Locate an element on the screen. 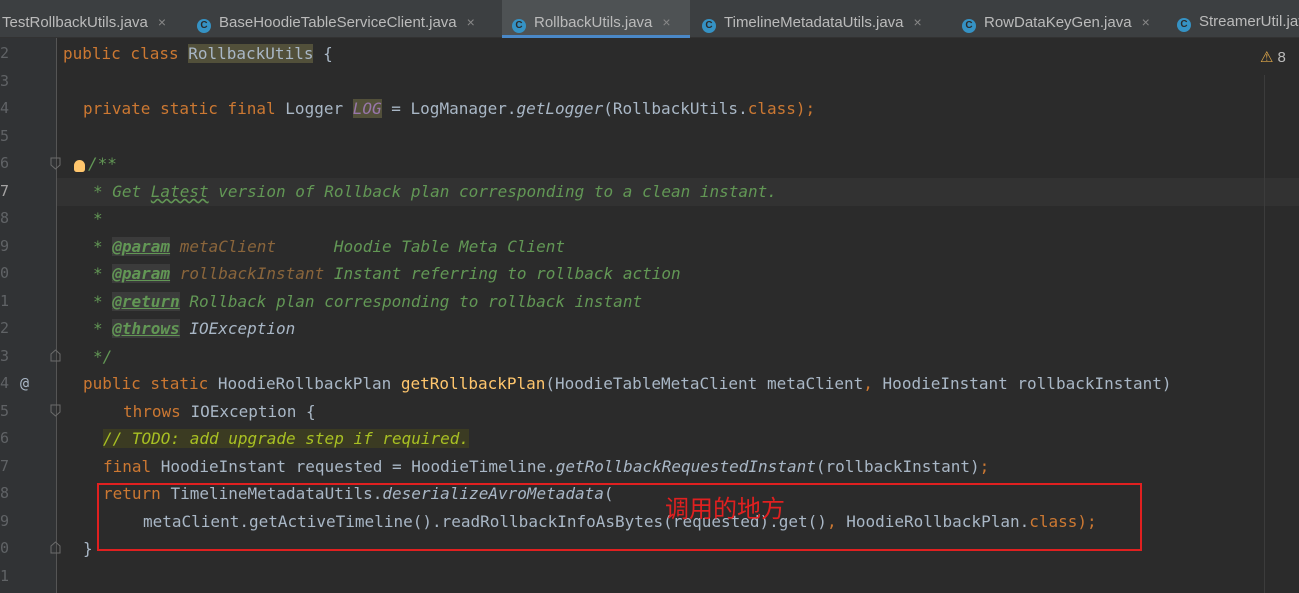  inspection-widget: ⚠ 8 is located at coordinates (1273, 57).